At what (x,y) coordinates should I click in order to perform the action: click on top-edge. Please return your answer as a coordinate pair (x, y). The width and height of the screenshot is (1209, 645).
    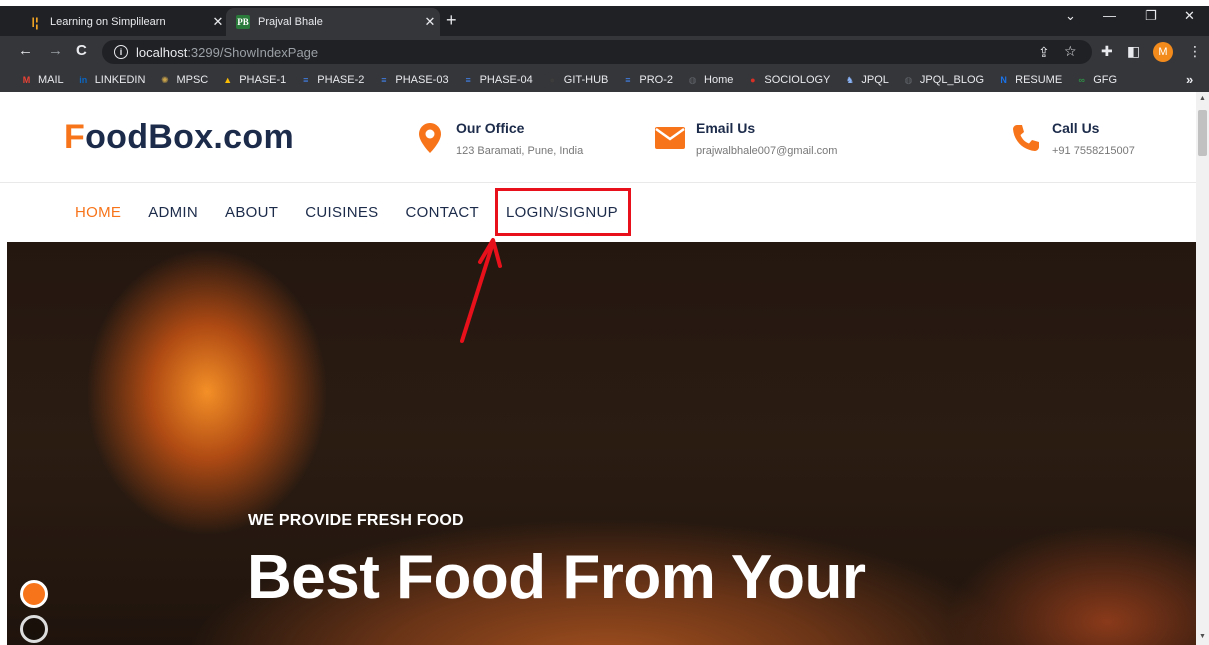
    Looking at the image, I should click on (604, 3).